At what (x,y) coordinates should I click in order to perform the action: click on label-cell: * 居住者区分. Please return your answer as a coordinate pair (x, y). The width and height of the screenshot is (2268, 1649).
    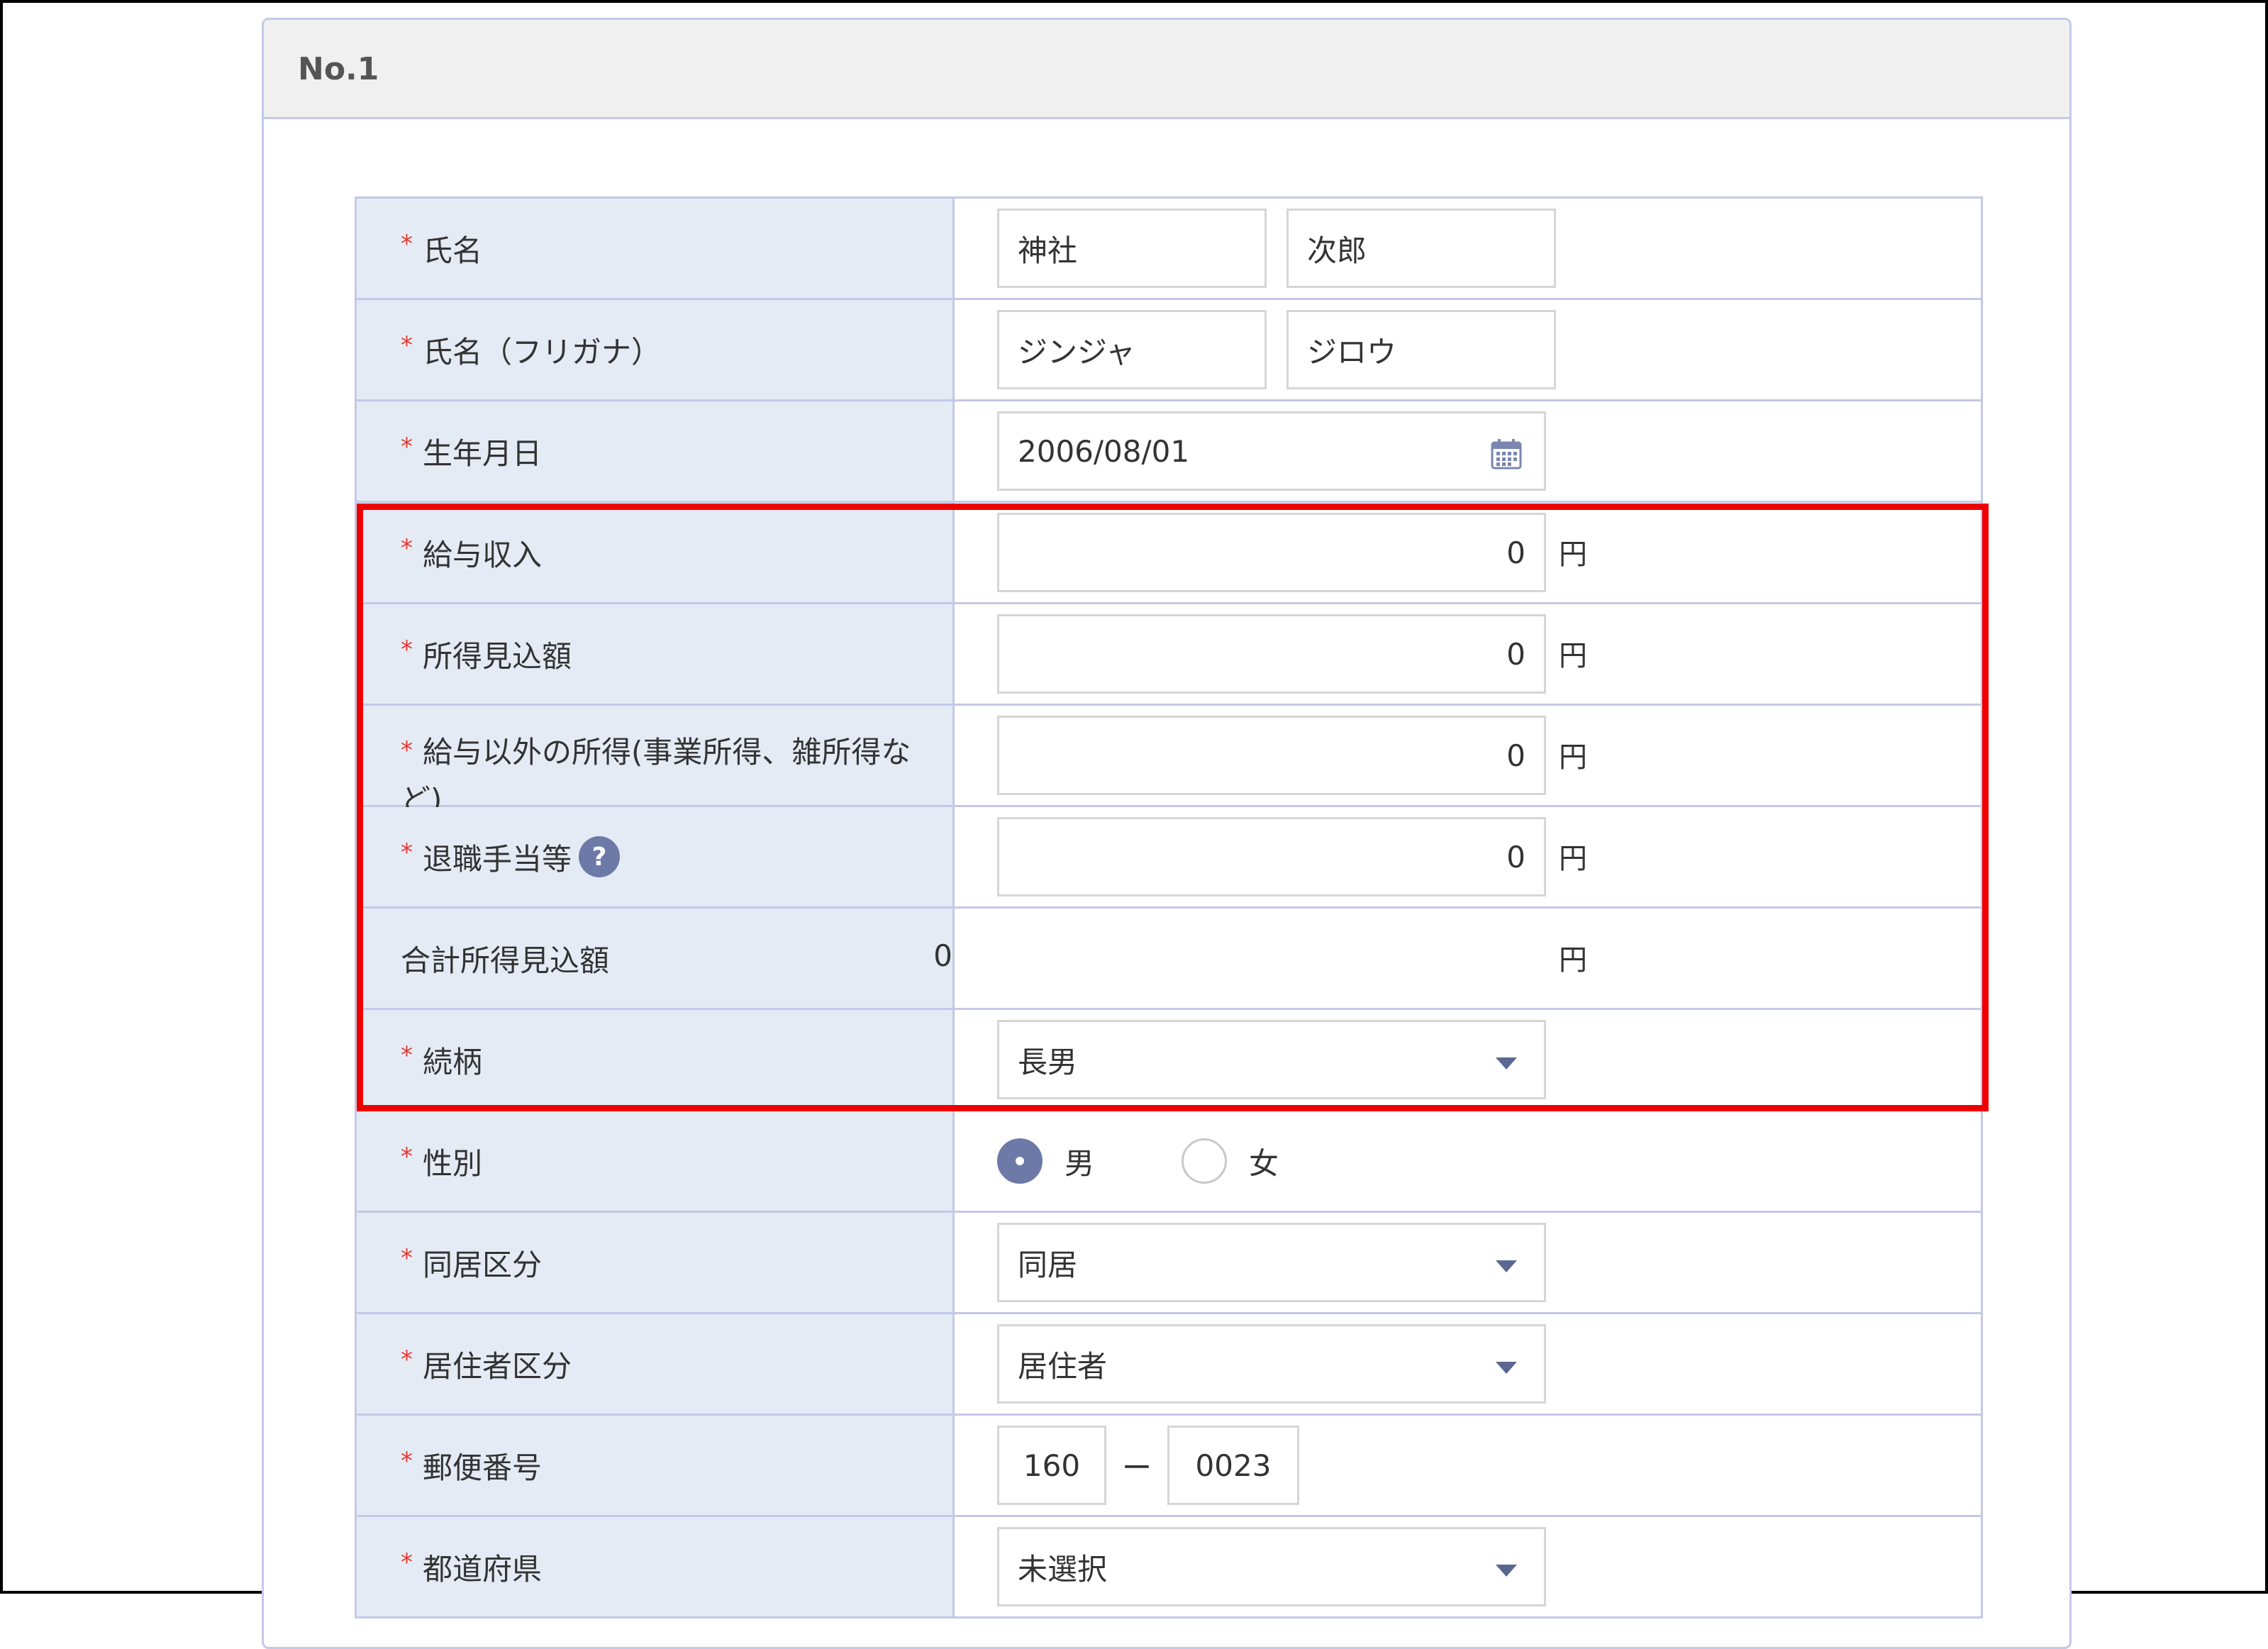
    Looking at the image, I should click on (656, 1364).